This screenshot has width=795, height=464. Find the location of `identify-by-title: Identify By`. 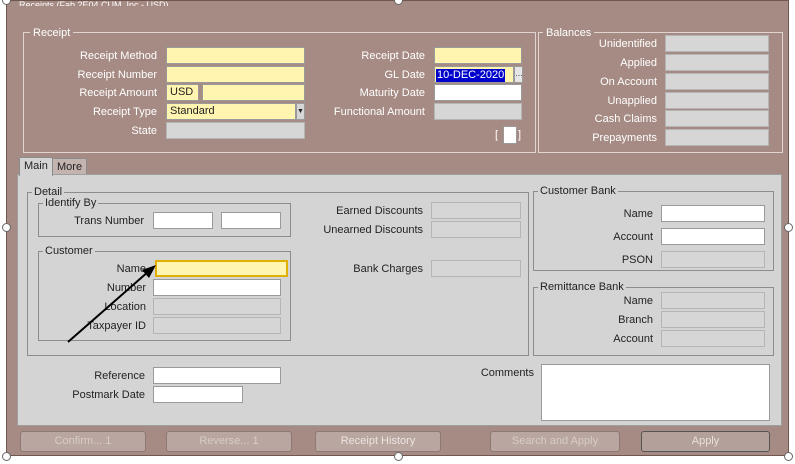

identify-by-title: Identify By is located at coordinates (71, 203).